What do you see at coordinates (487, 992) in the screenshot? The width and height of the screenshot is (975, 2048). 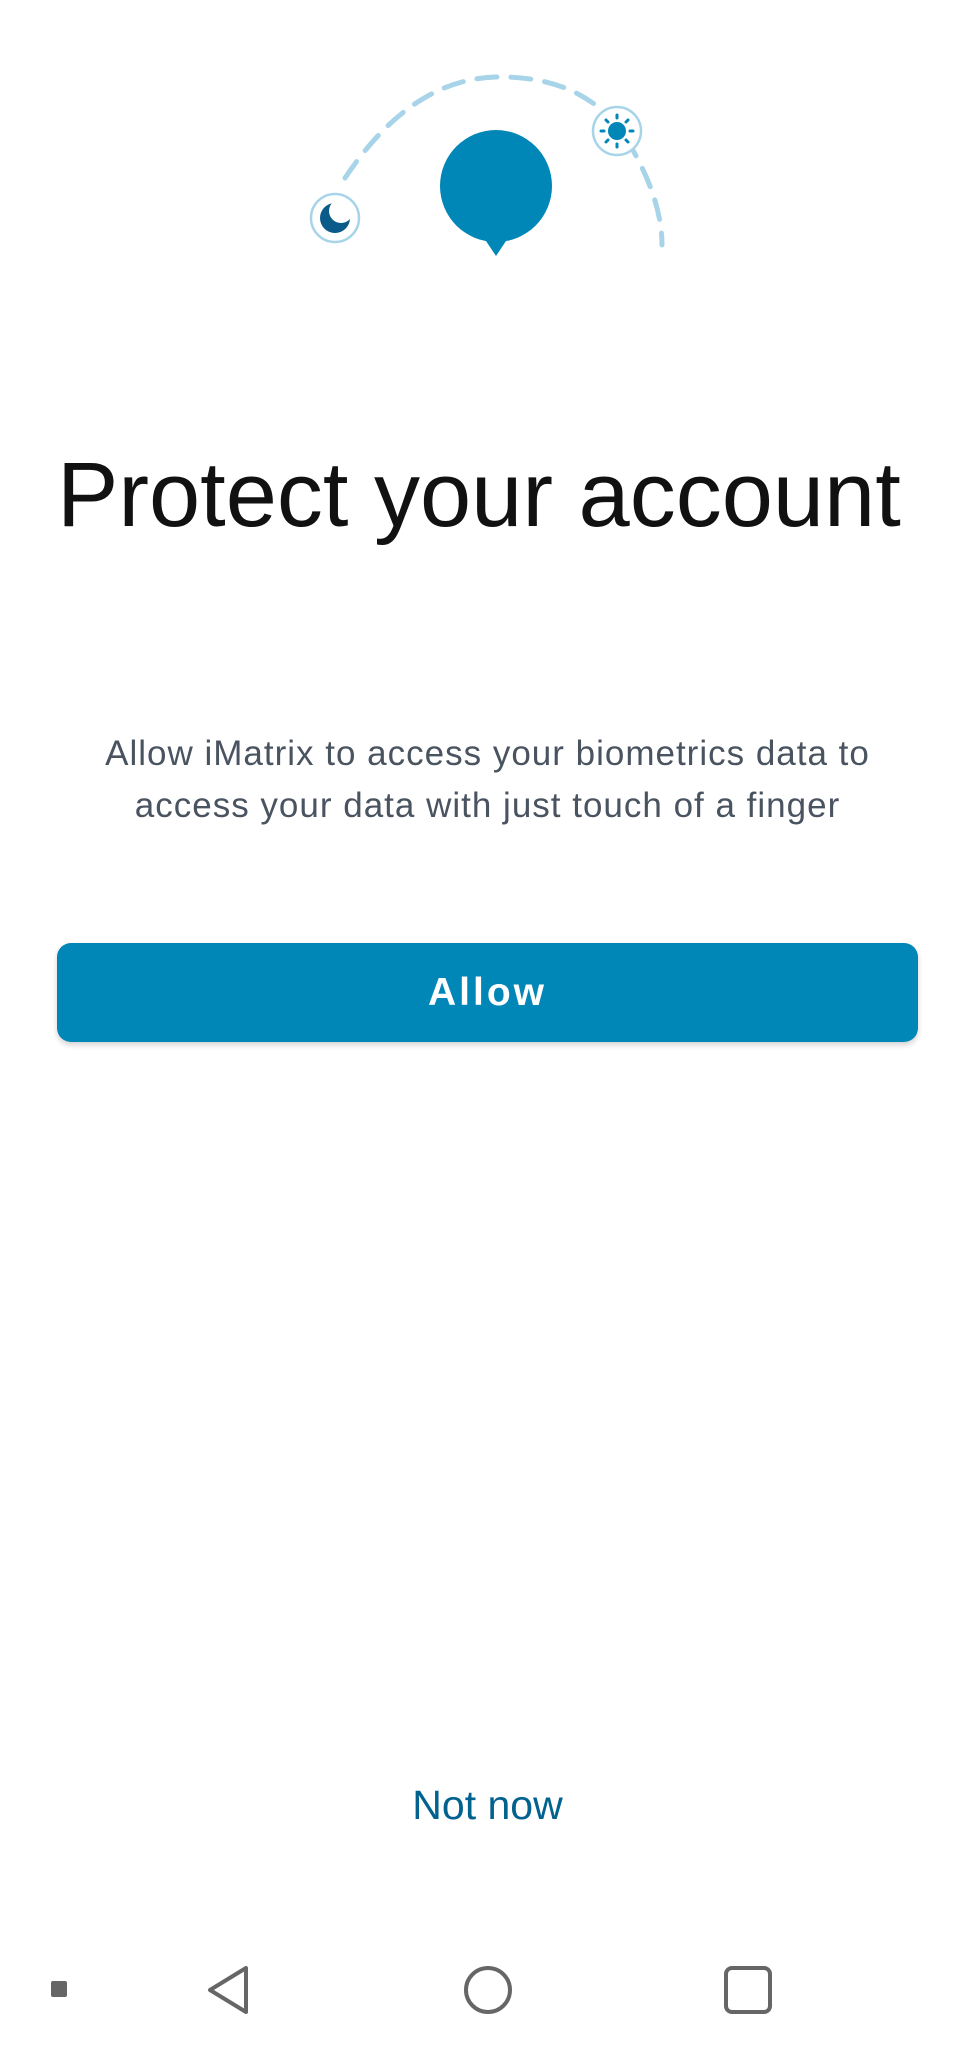 I see `allow-button: Allow` at bounding box center [487, 992].